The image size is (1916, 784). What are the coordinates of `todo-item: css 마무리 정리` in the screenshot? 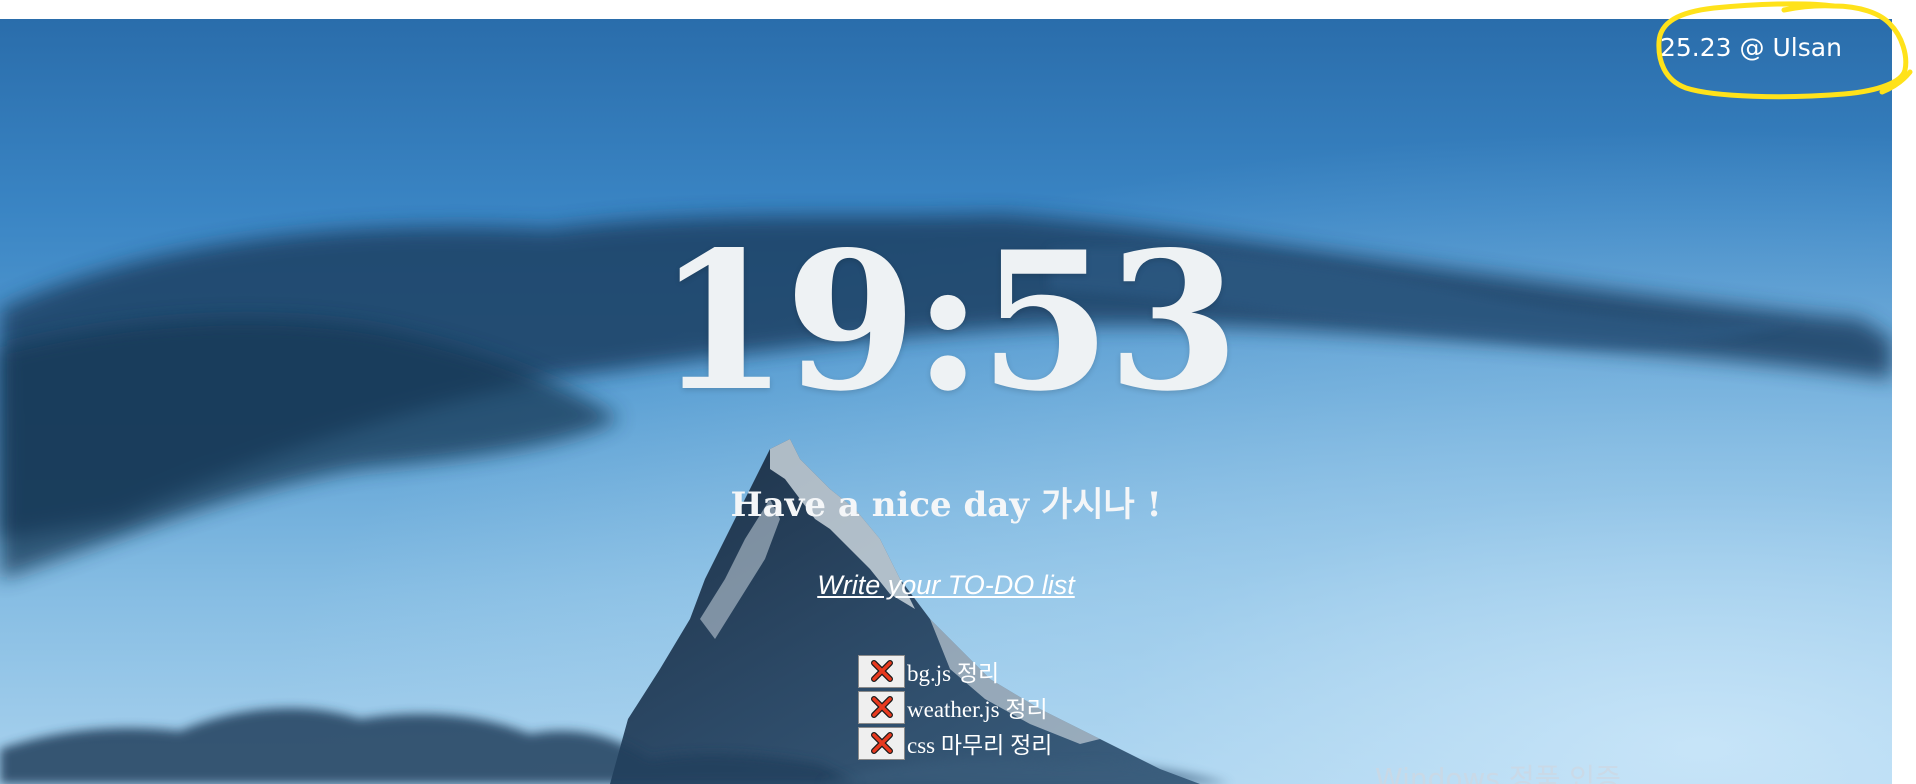 It's located at (955, 743).